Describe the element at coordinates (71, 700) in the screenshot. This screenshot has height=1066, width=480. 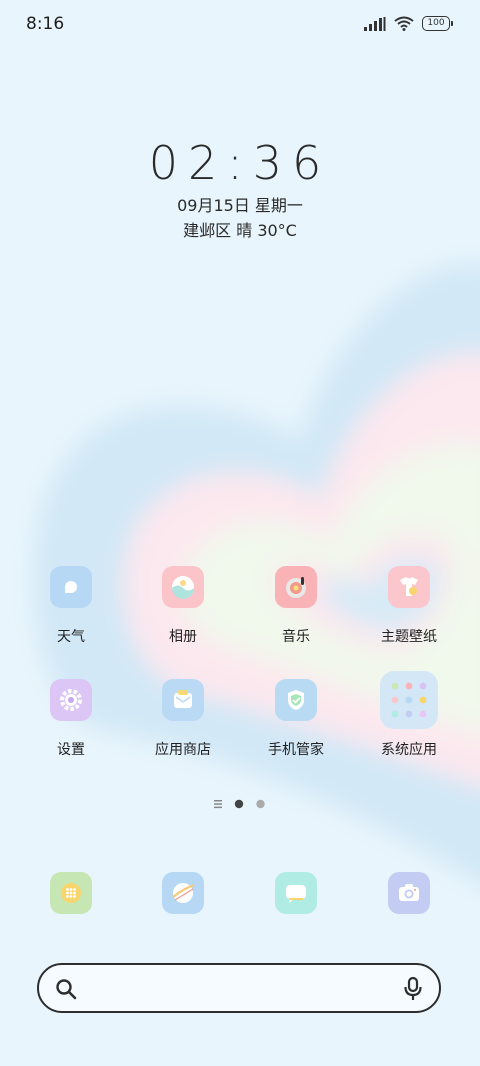
I see `settings-icon` at that location.